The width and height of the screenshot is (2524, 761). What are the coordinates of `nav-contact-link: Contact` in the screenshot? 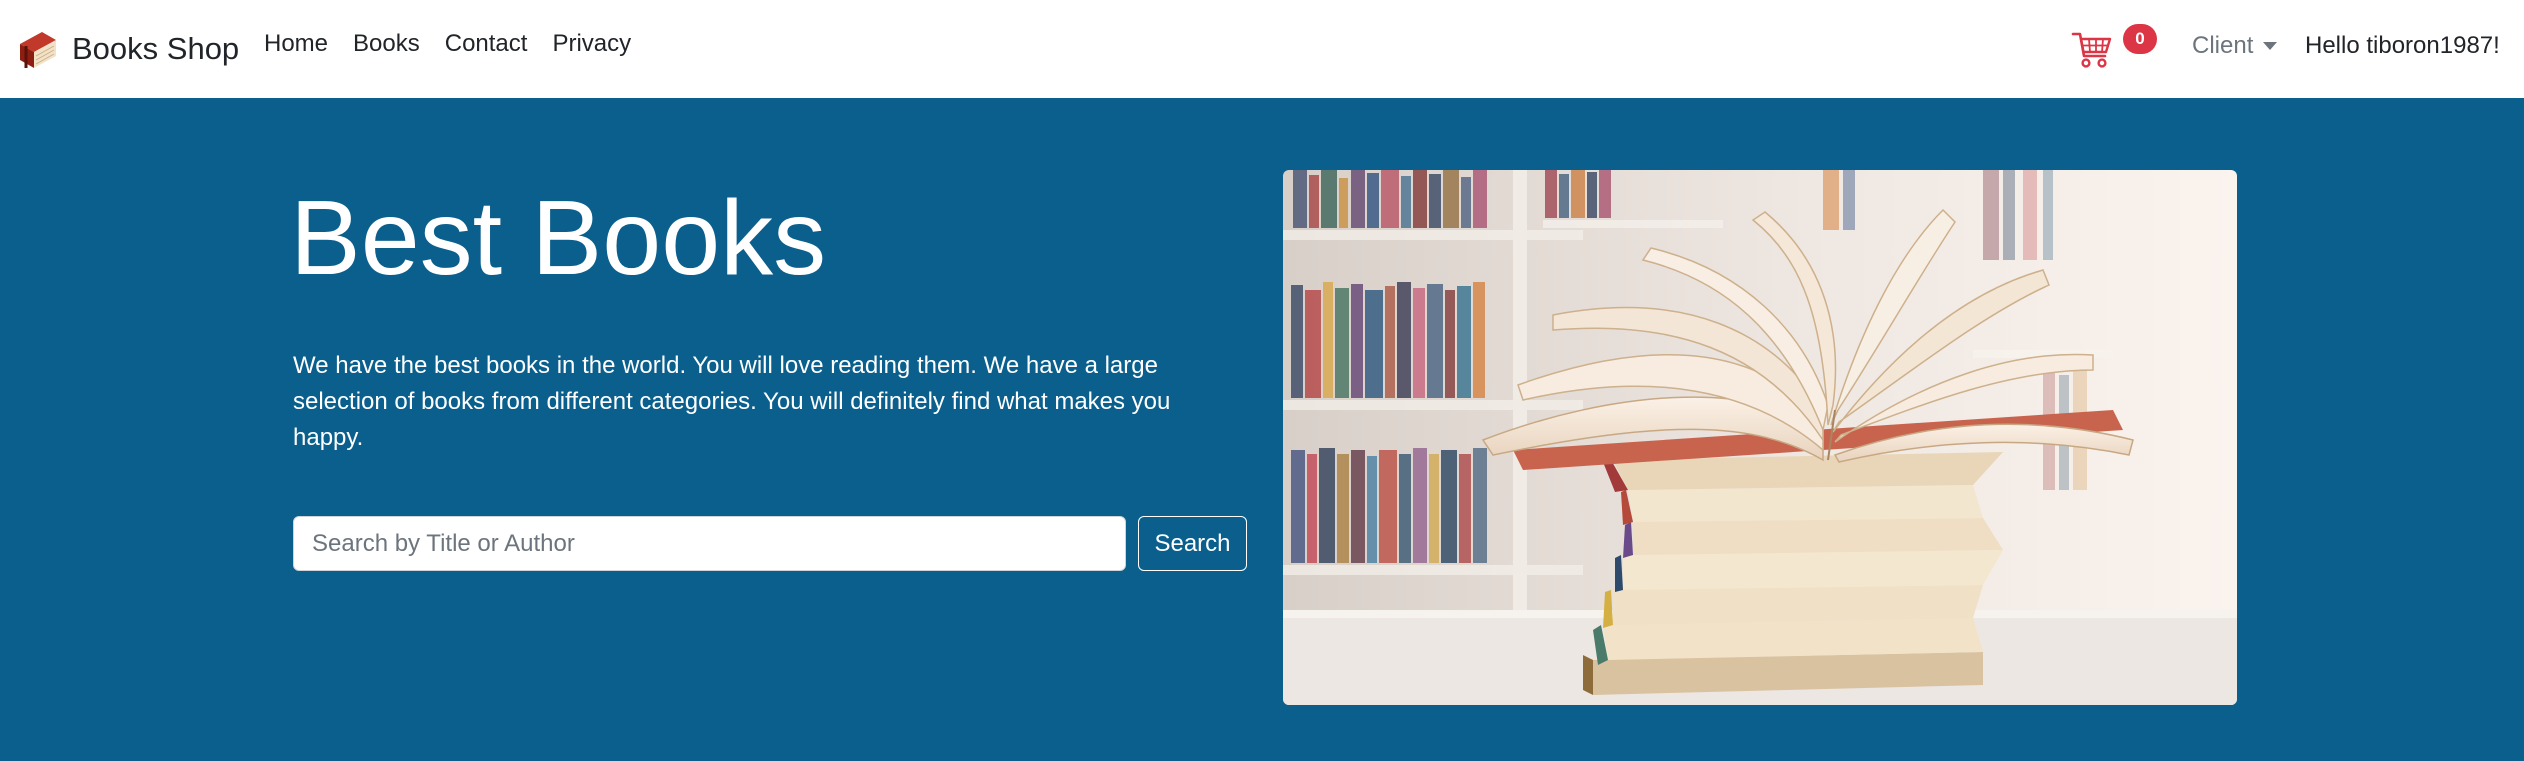 It's located at (486, 44).